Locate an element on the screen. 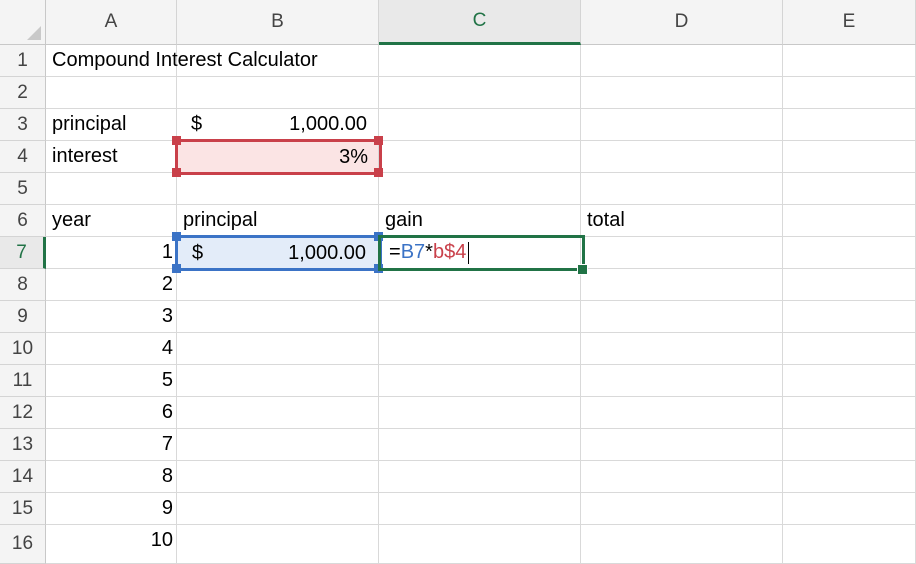 The width and height of the screenshot is (916, 564). column-header-b: B is located at coordinates (278, 22).